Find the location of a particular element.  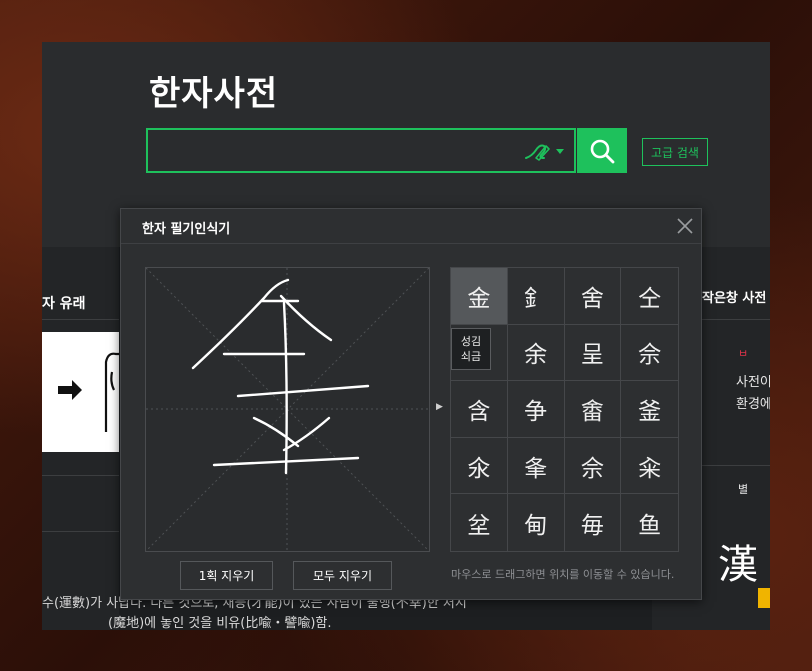

candidate-char: 金 is located at coordinates (479, 296).